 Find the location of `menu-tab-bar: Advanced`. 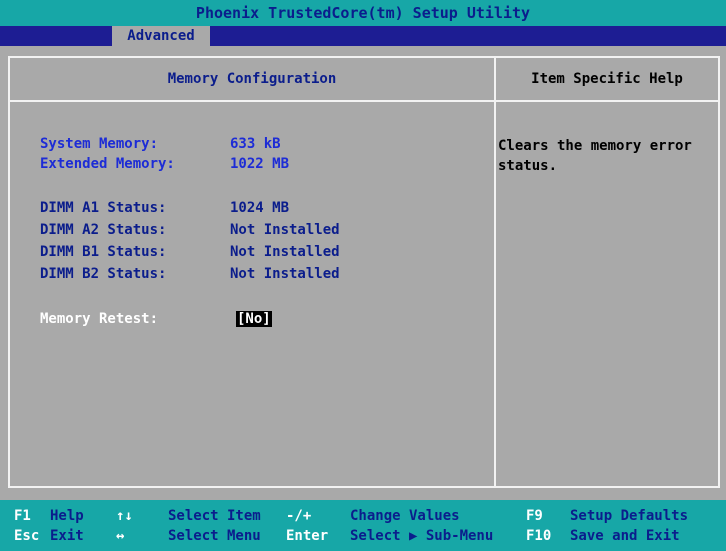

menu-tab-bar: Advanced is located at coordinates (363, 36).